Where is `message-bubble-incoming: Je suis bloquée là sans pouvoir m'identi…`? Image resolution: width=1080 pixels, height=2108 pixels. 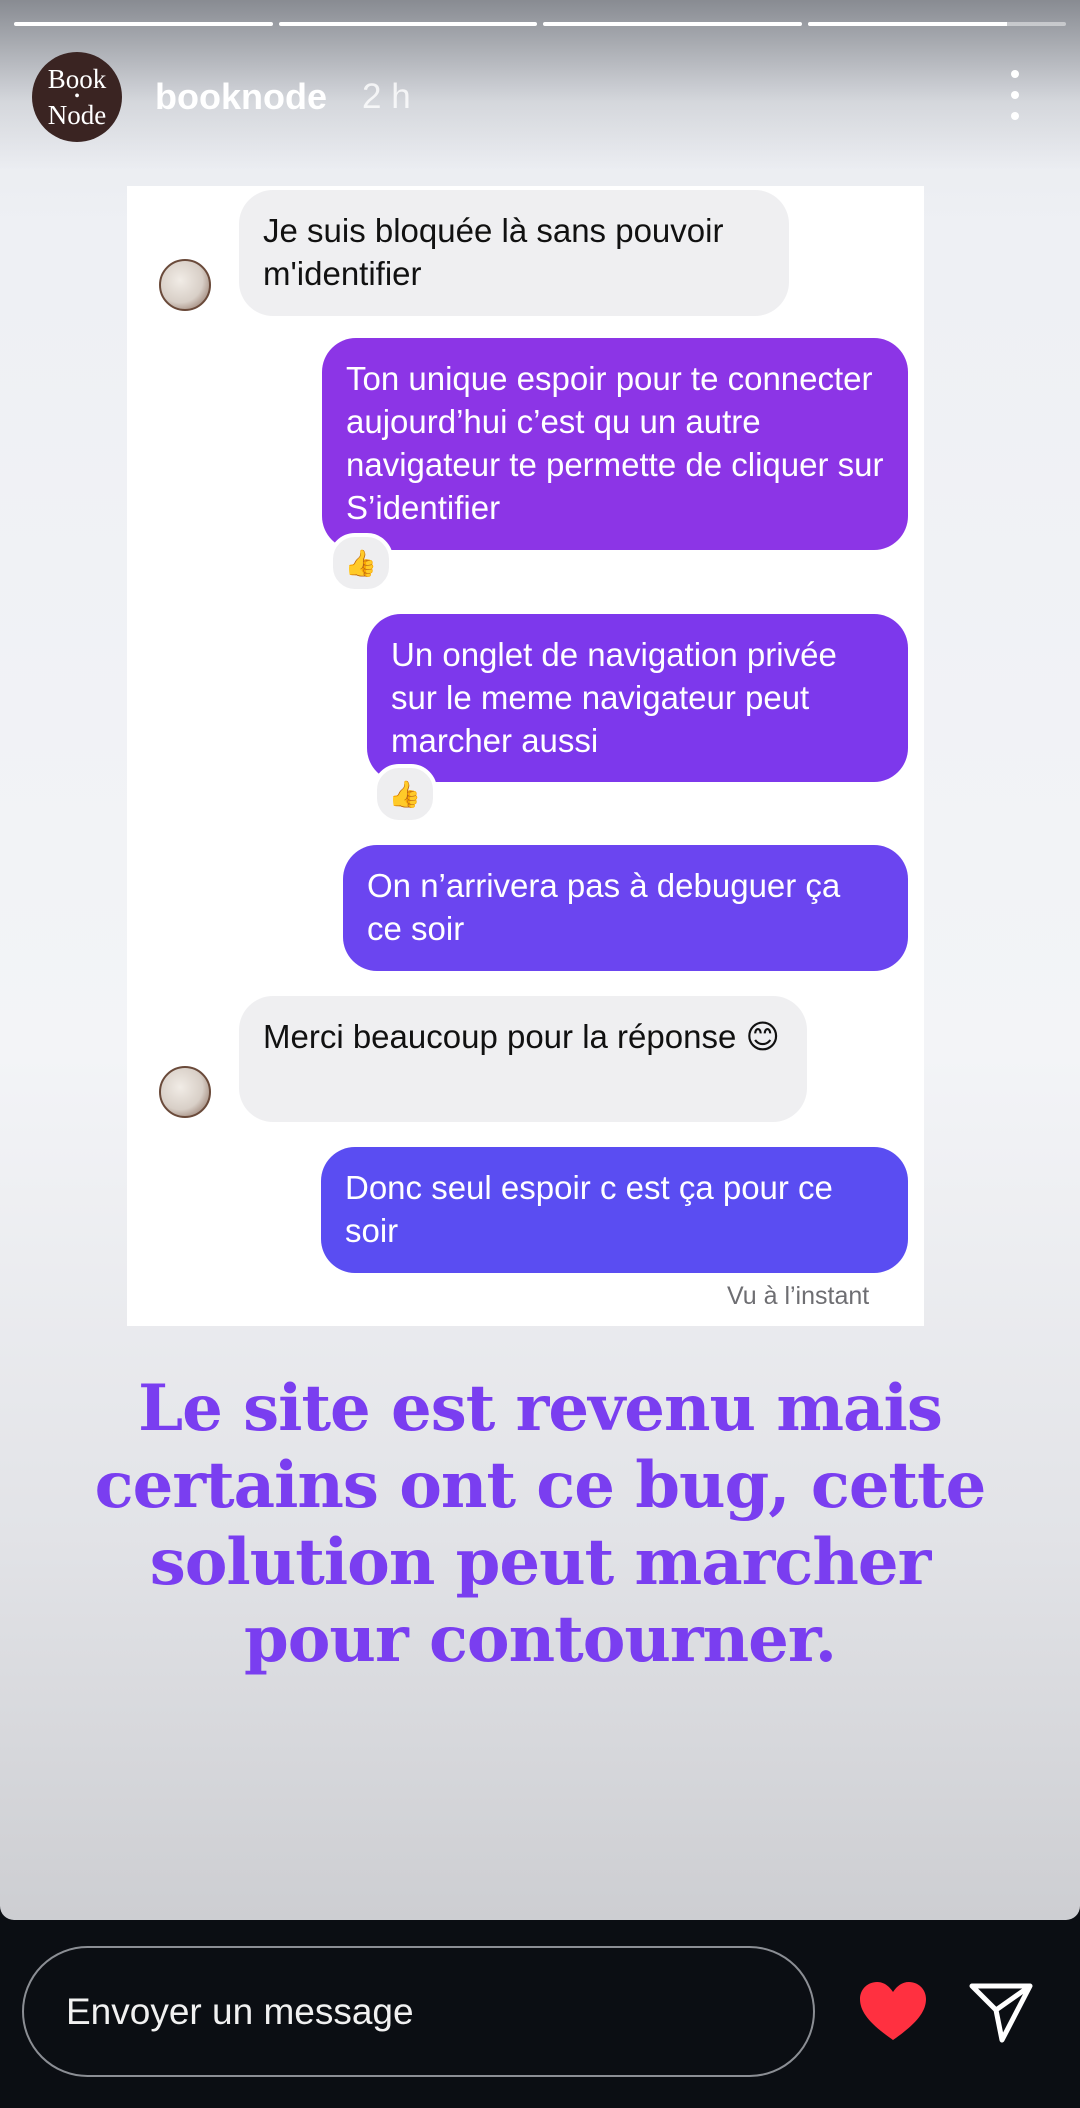
message-bubble-incoming: Je suis bloquée là sans pouvoir m'identi… is located at coordinates (514, 253).